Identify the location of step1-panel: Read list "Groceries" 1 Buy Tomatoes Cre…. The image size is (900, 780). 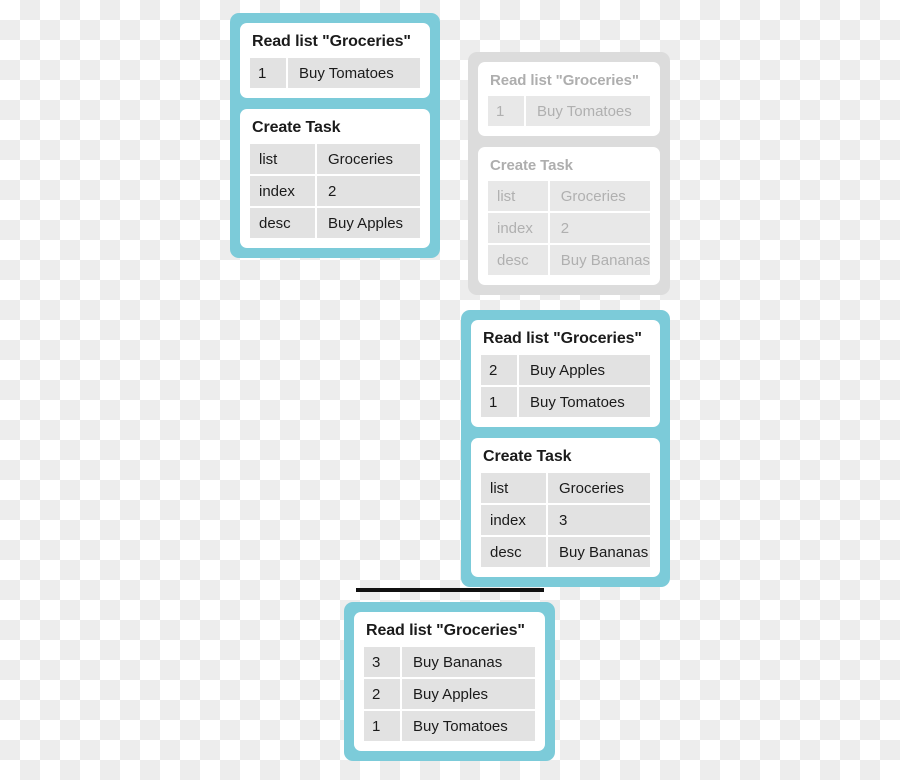
(335, 135).